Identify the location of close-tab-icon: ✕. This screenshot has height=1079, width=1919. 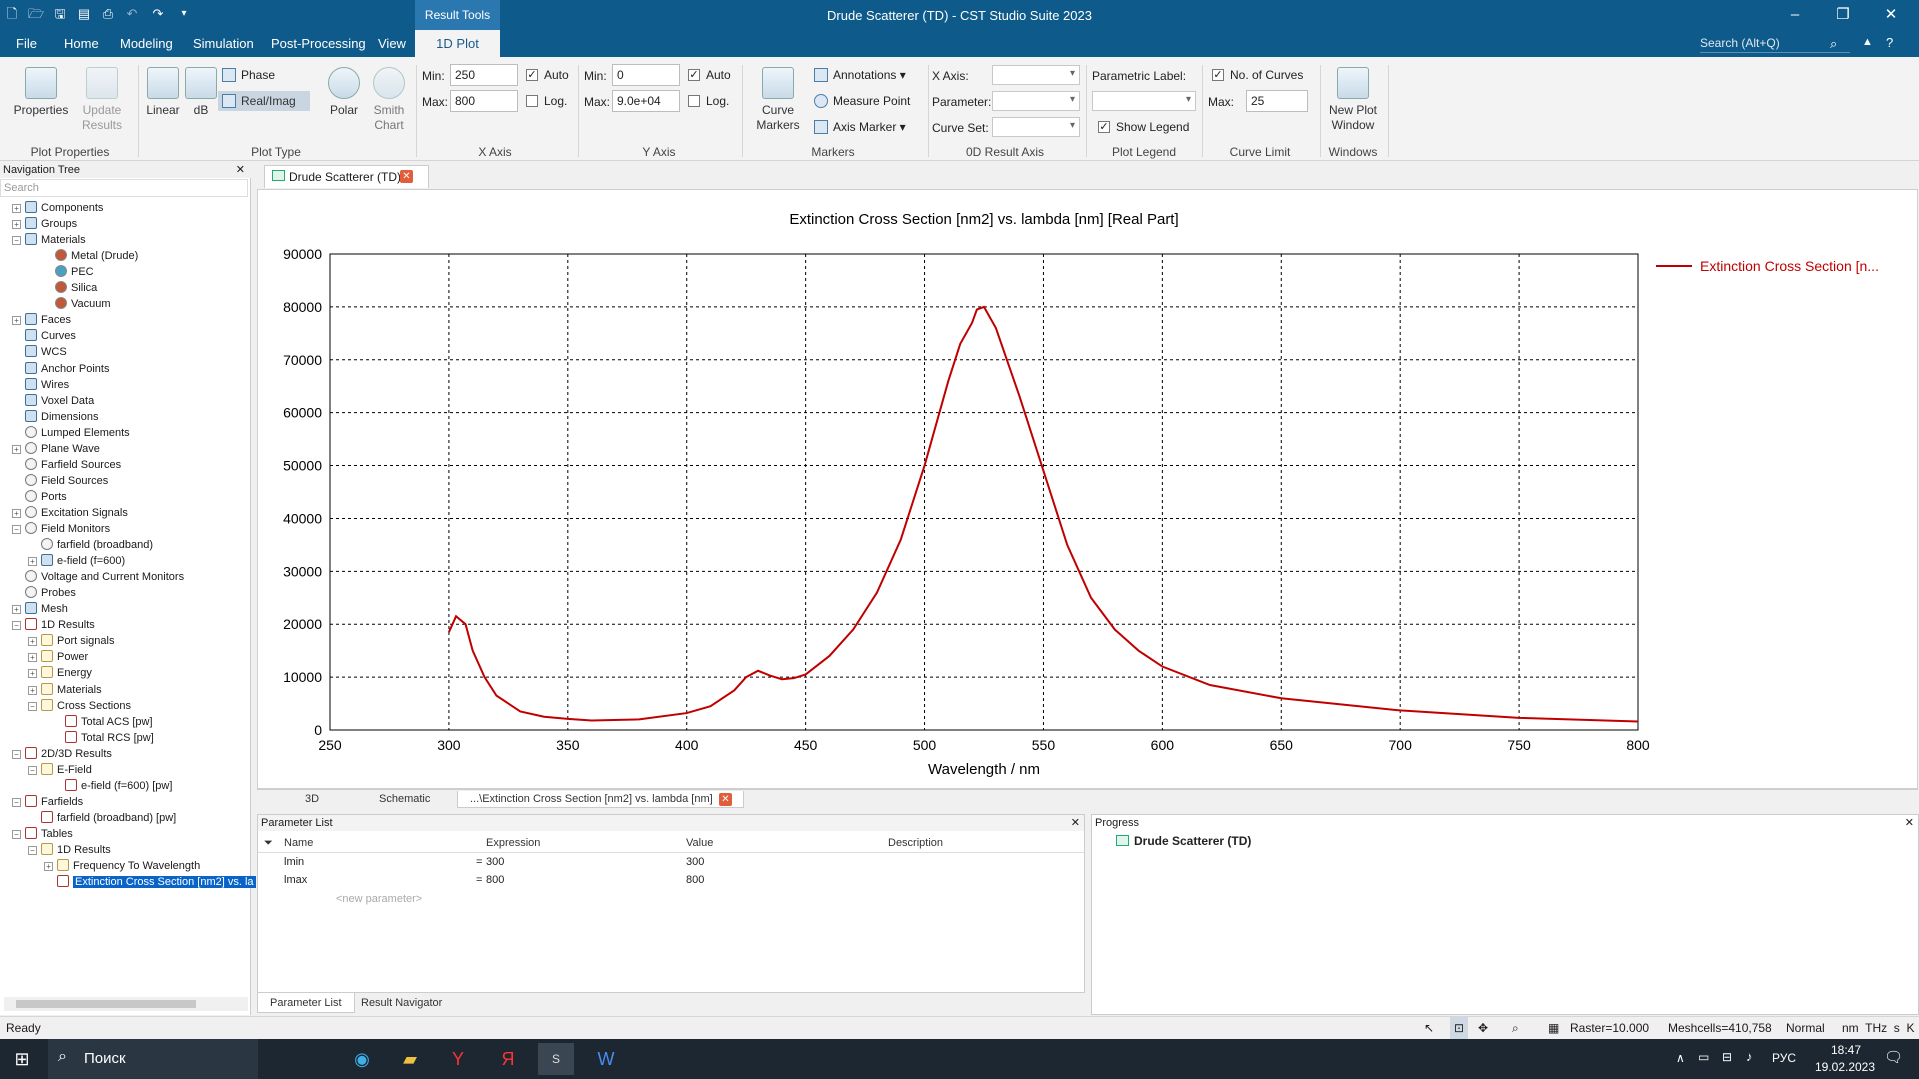
(725, 799).